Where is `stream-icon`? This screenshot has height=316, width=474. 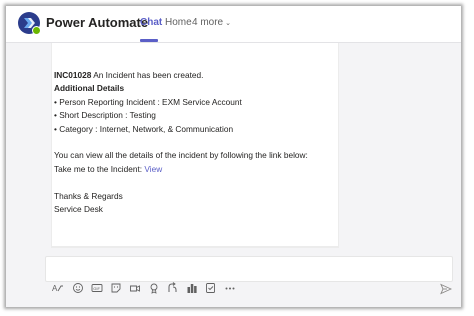
stream-icon is located at coordinates (192, 288).